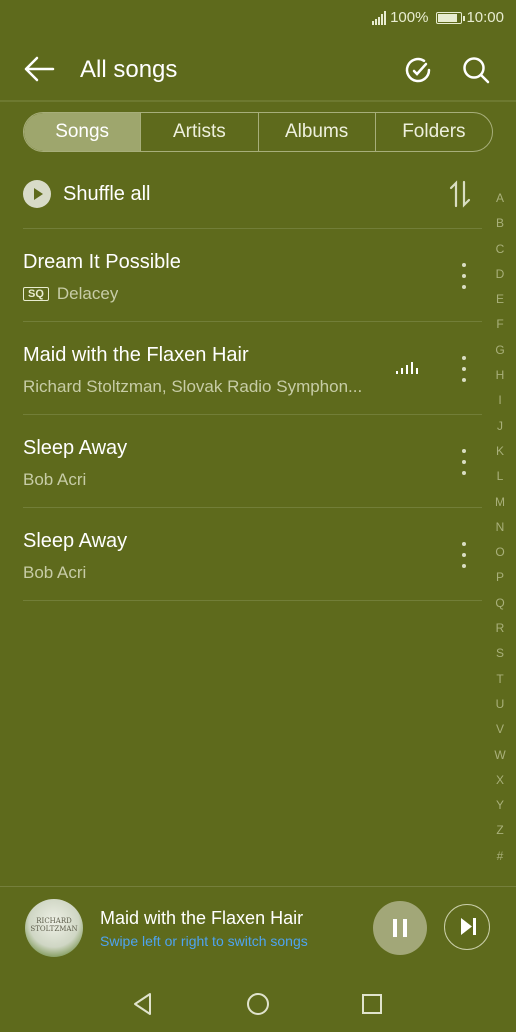  I want to click on sort-icon, so click(460, 194).